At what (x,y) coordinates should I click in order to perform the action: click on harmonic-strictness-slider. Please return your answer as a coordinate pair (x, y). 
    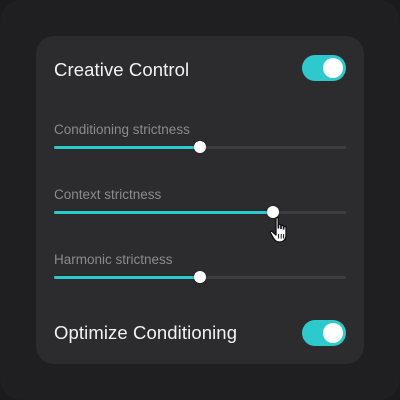
    Looking at the image, I should click on (200, 277).